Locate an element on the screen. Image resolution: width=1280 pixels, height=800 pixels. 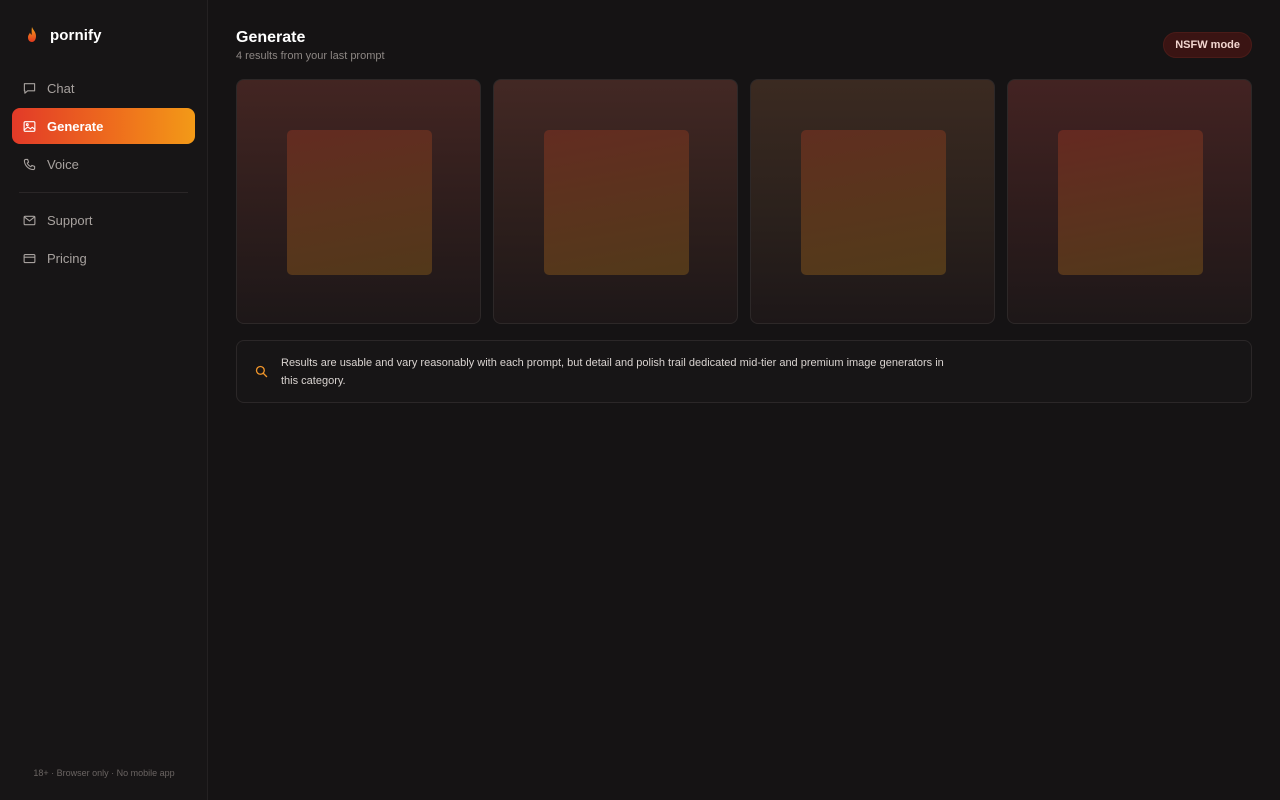
flame-icon is located at coordinates (32, 34).